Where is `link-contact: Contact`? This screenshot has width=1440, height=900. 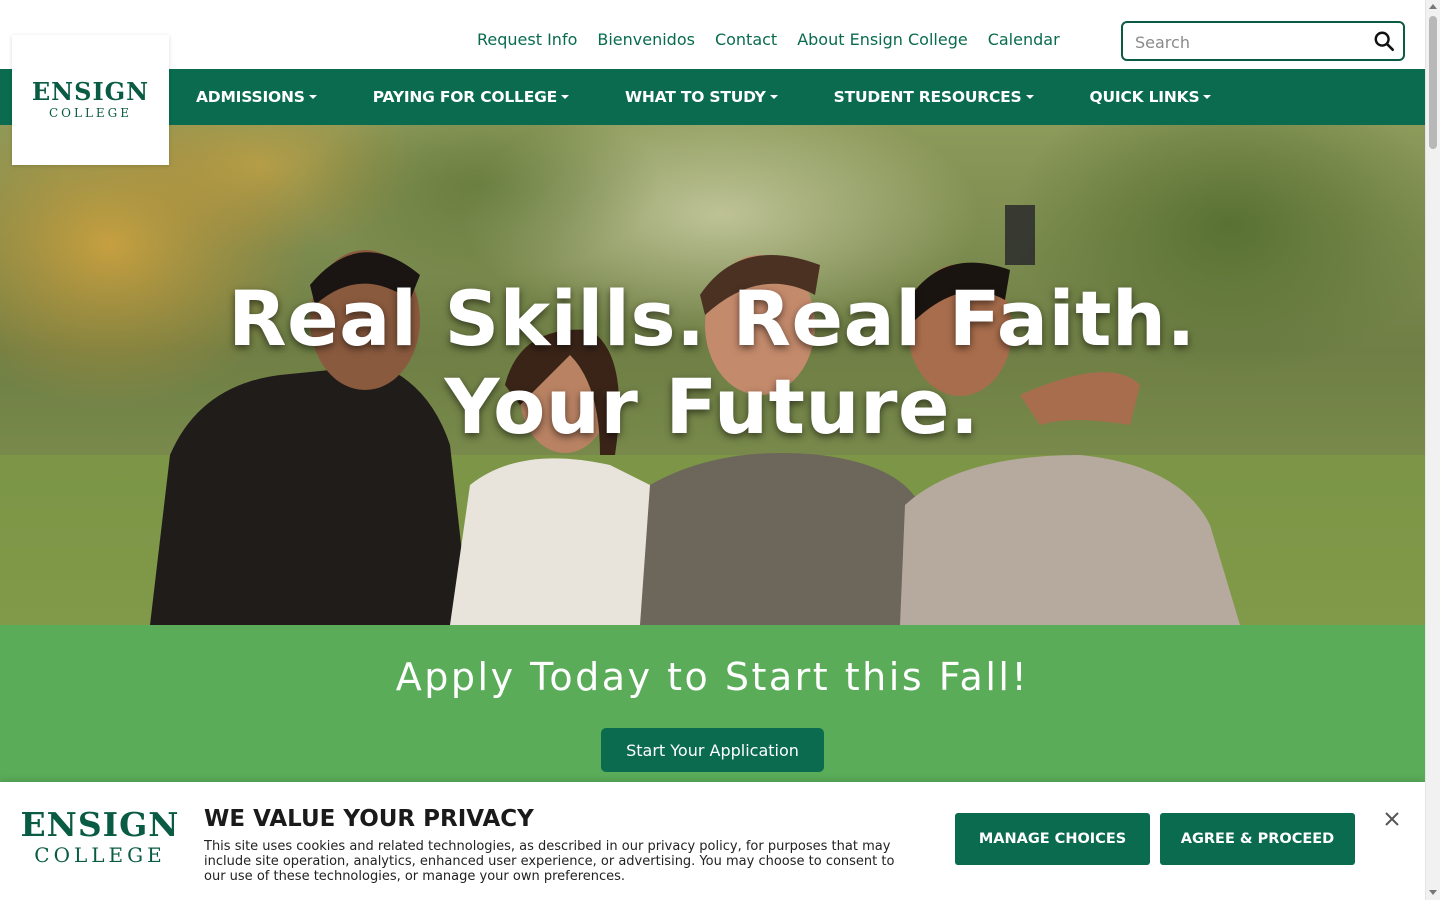 link-contact: Contact is located at coordinates (746, 40).